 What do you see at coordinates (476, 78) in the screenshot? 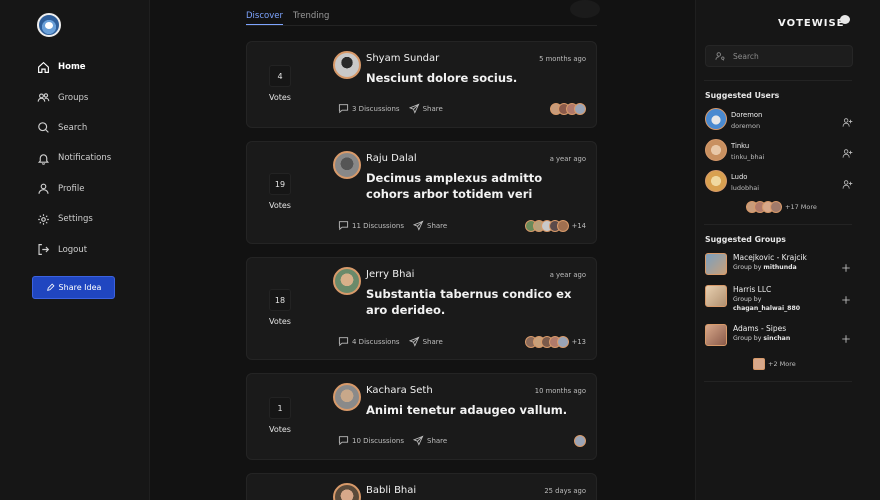
I see `post-title: Nesciunt dolore socius.` at bounding box center [476, 78].